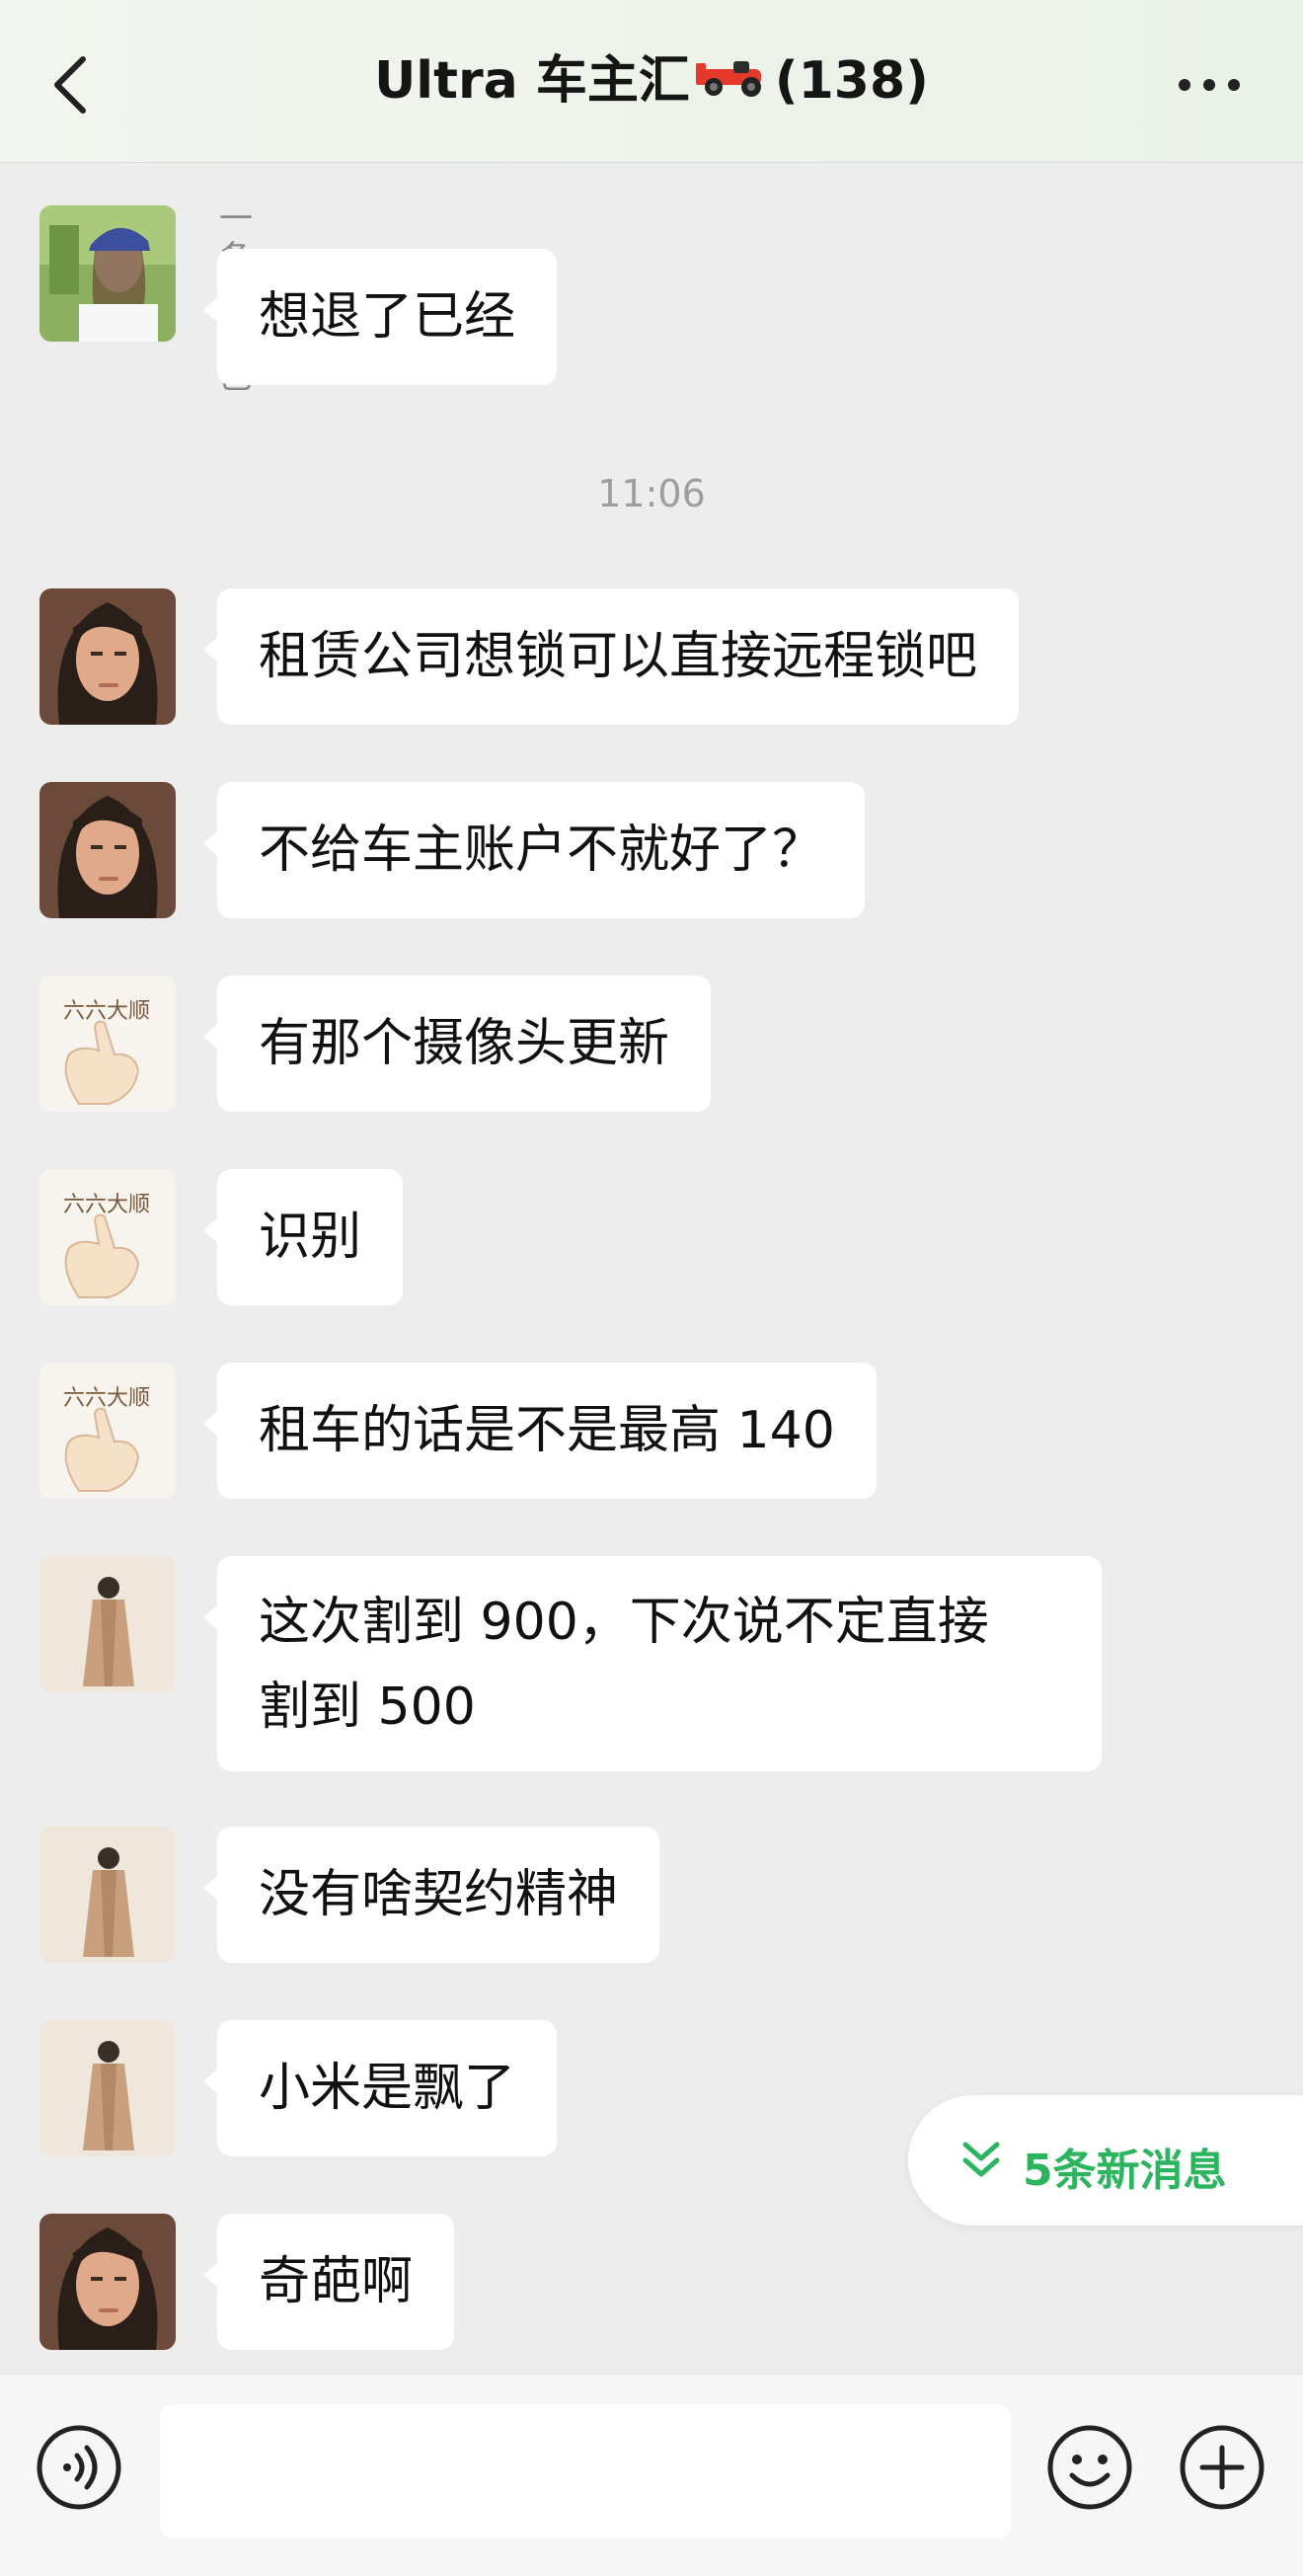 The image size is (1303, 2576). What do you see at coordinates (1209, 85) in the screenshot?
I see `more-options-icon` at bounding box center [1209, 85].